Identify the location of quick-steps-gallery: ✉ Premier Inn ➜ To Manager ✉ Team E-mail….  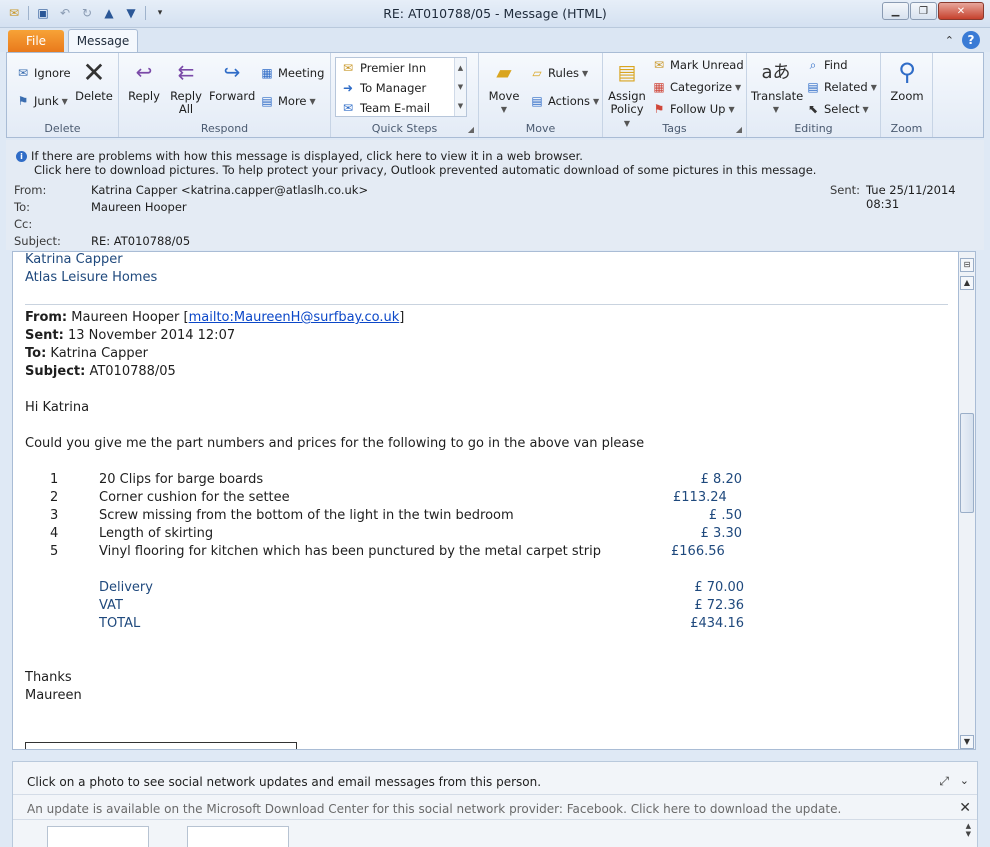
(401, 87).